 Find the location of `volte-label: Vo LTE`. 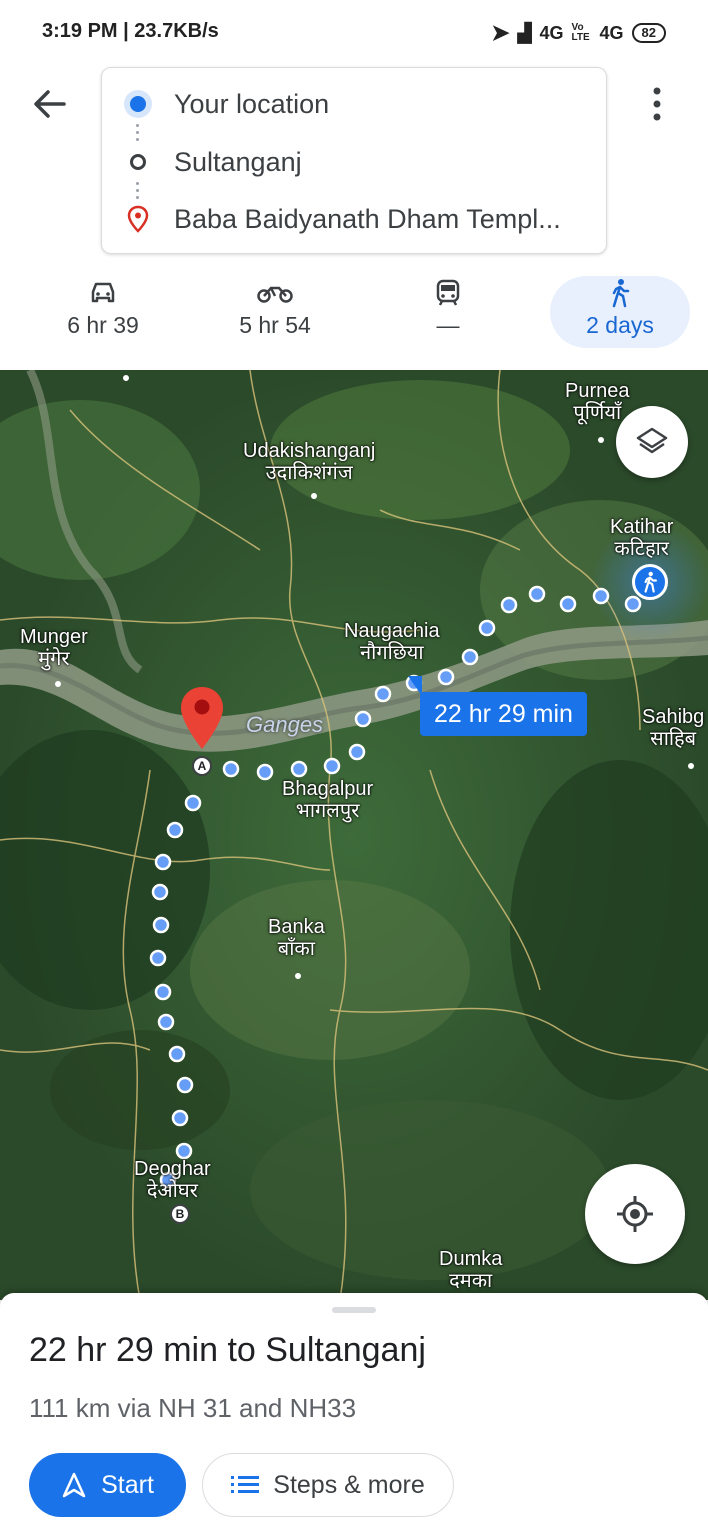

volte-label: Vo LTE is located at coordinates (580, 32).